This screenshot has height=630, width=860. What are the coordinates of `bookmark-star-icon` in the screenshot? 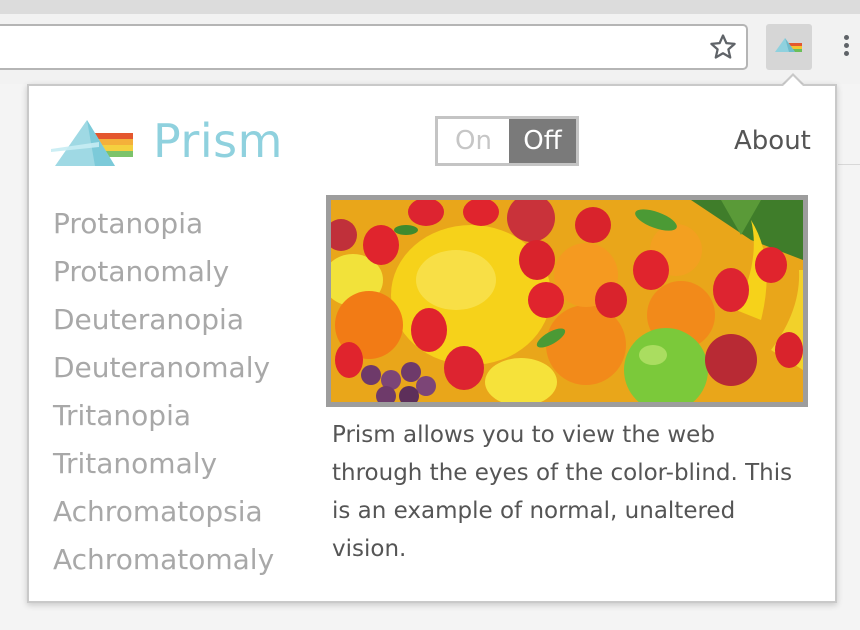 It's located at (723, 47).